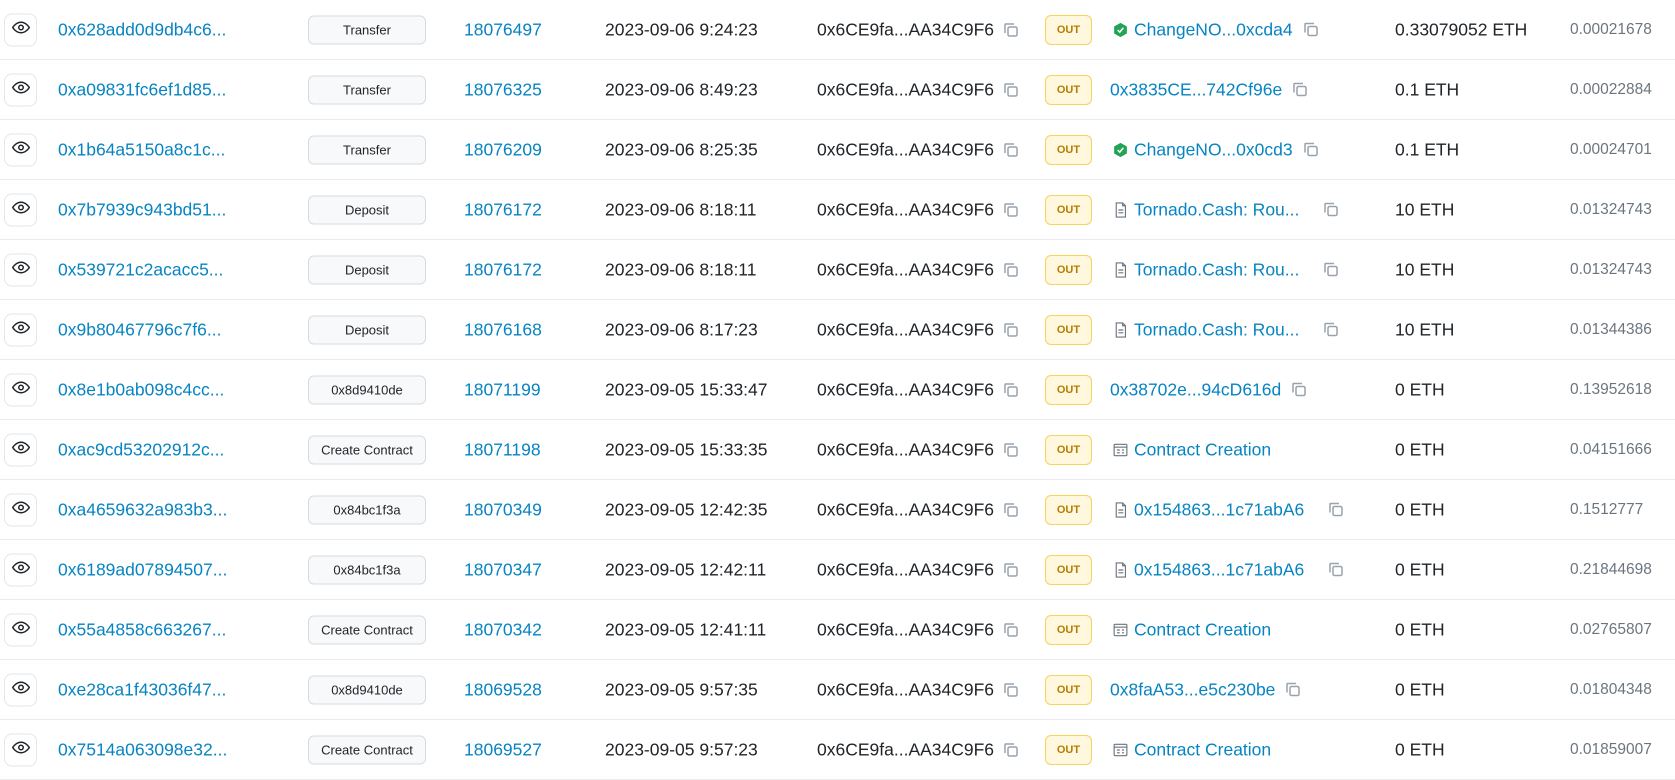 The height and width of the screenshot is (780, 1675). I want to click on tx-fee: 0.01344386, so click(1611, 329).